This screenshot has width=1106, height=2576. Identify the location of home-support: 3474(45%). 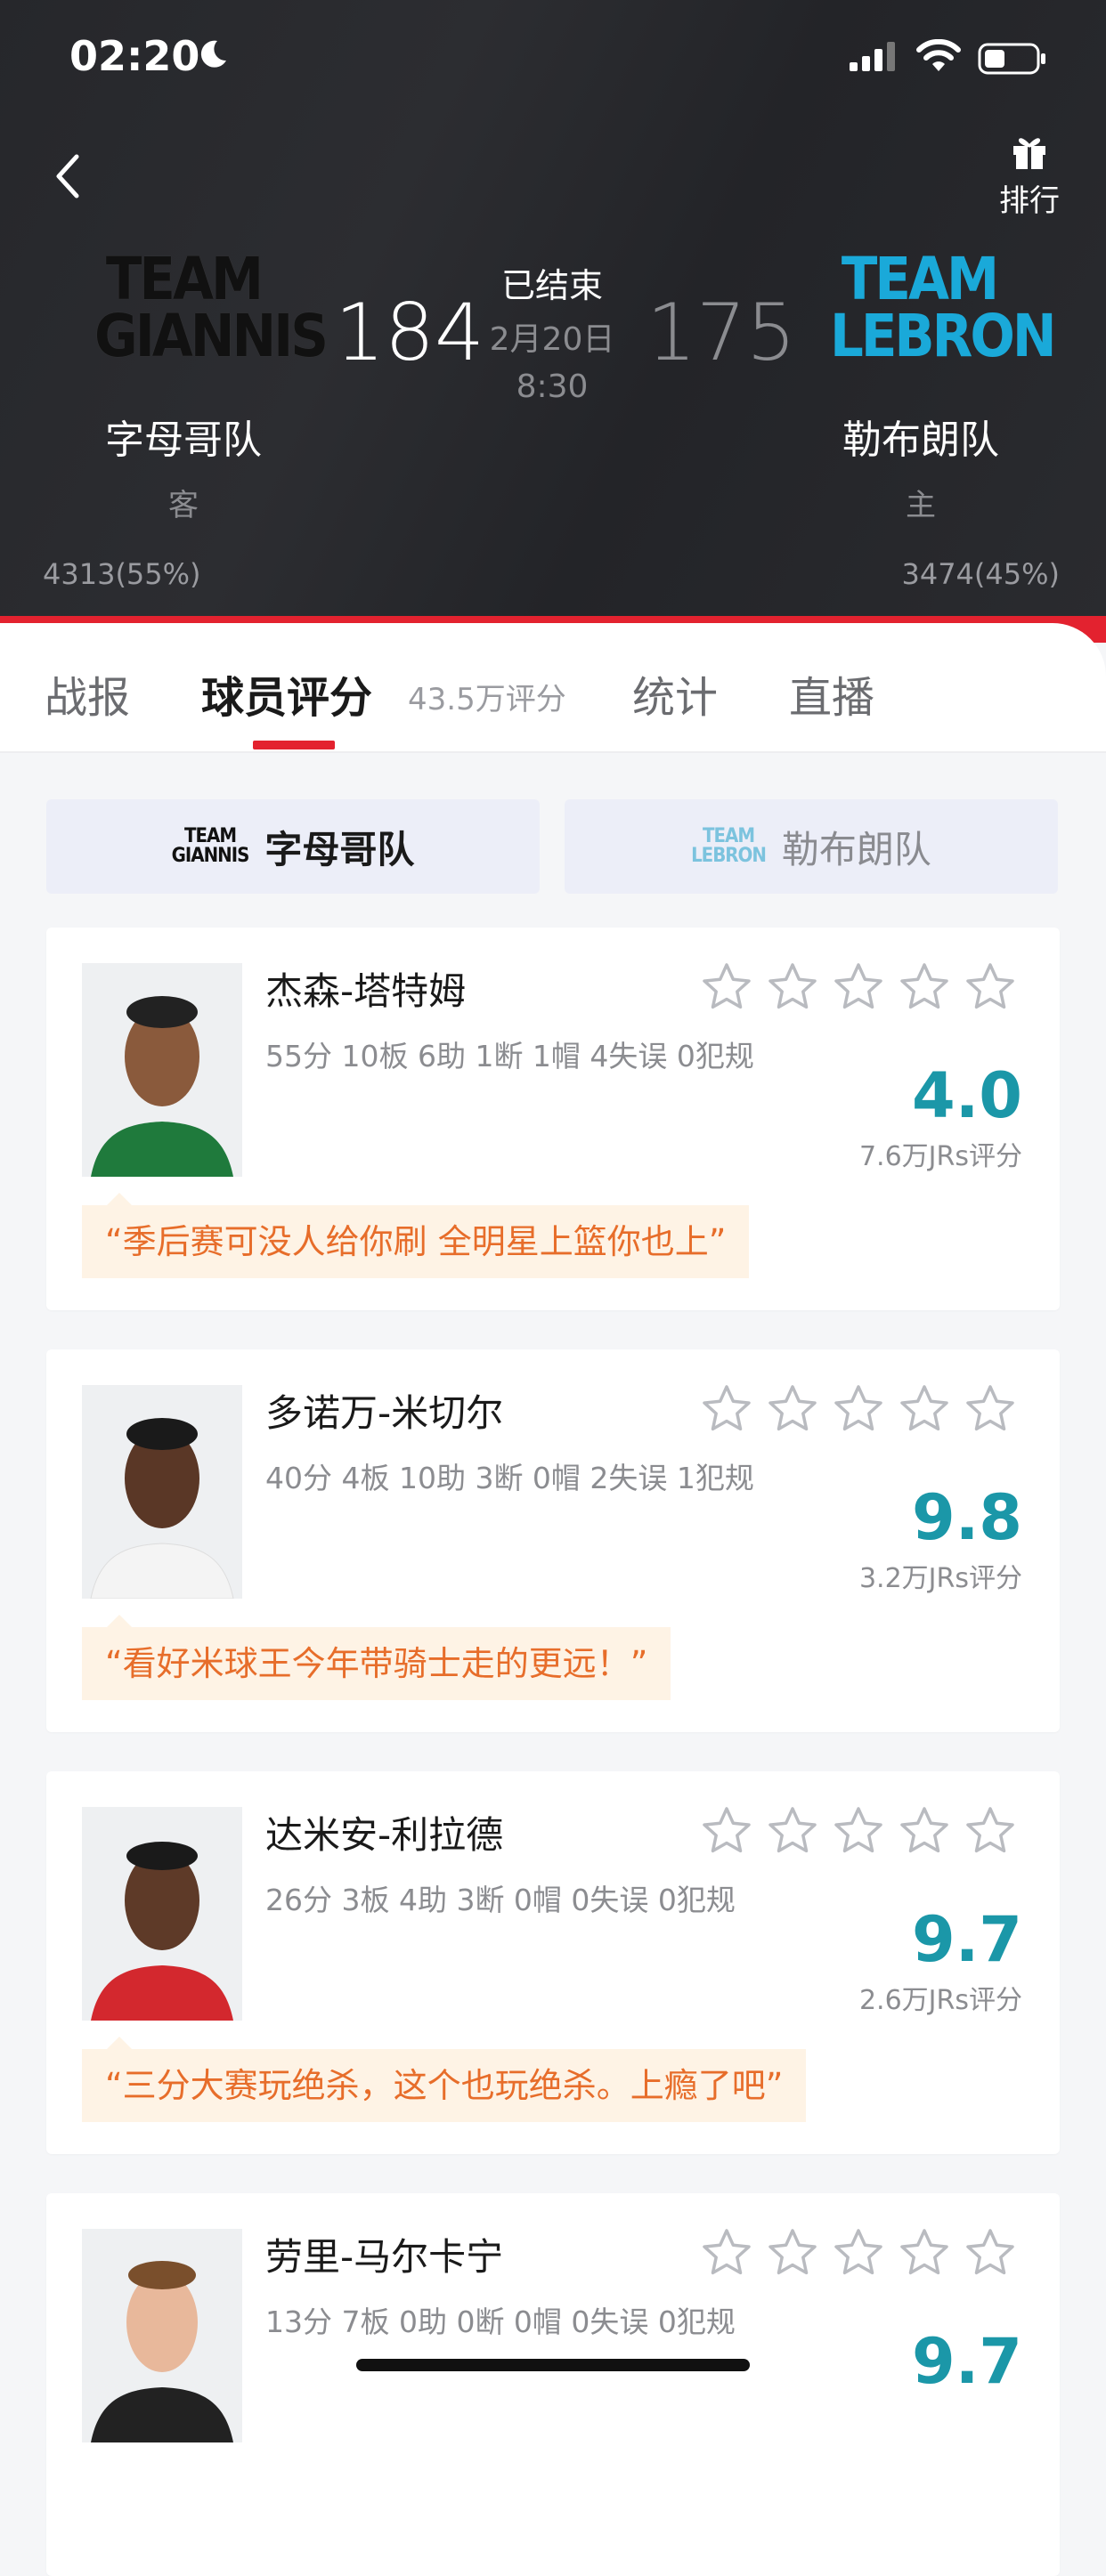
(980, 574).